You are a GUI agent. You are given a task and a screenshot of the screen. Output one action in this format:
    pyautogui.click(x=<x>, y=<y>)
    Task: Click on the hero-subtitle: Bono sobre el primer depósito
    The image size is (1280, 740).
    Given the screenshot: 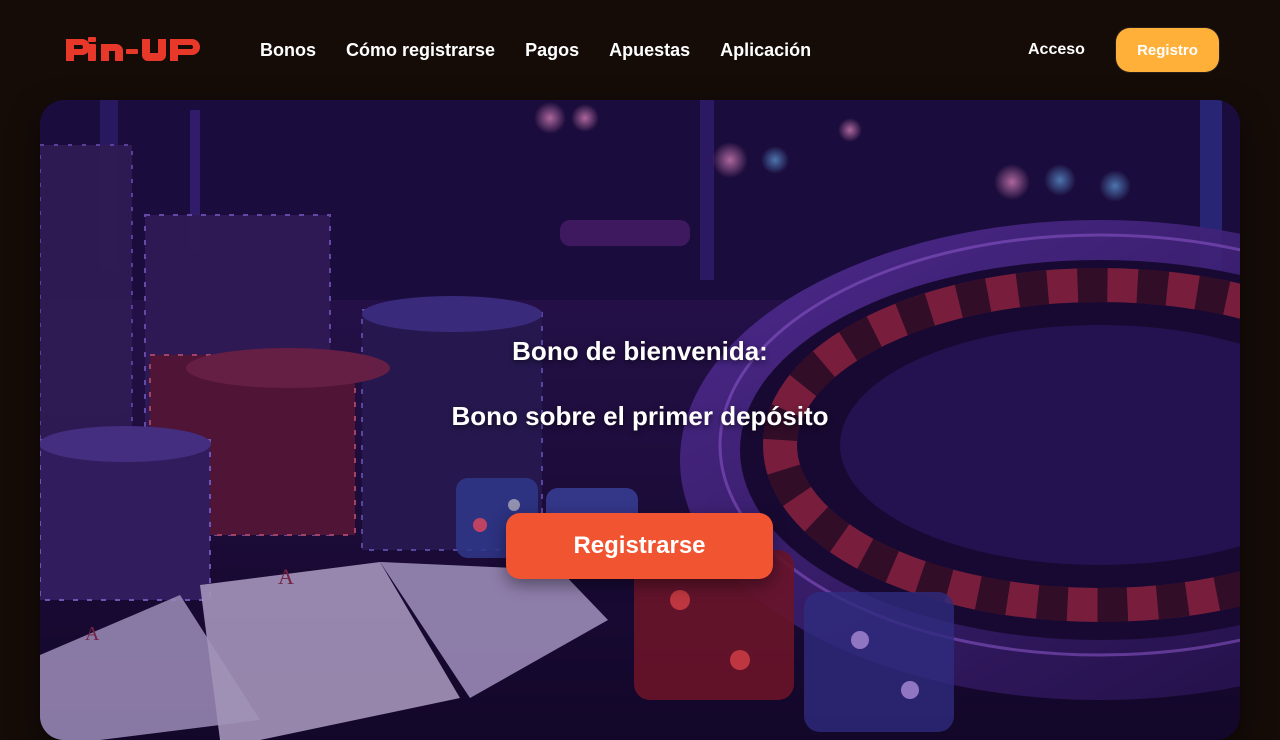 What is the action you would take?
    pyautogui.click(x=640, y=416)
    